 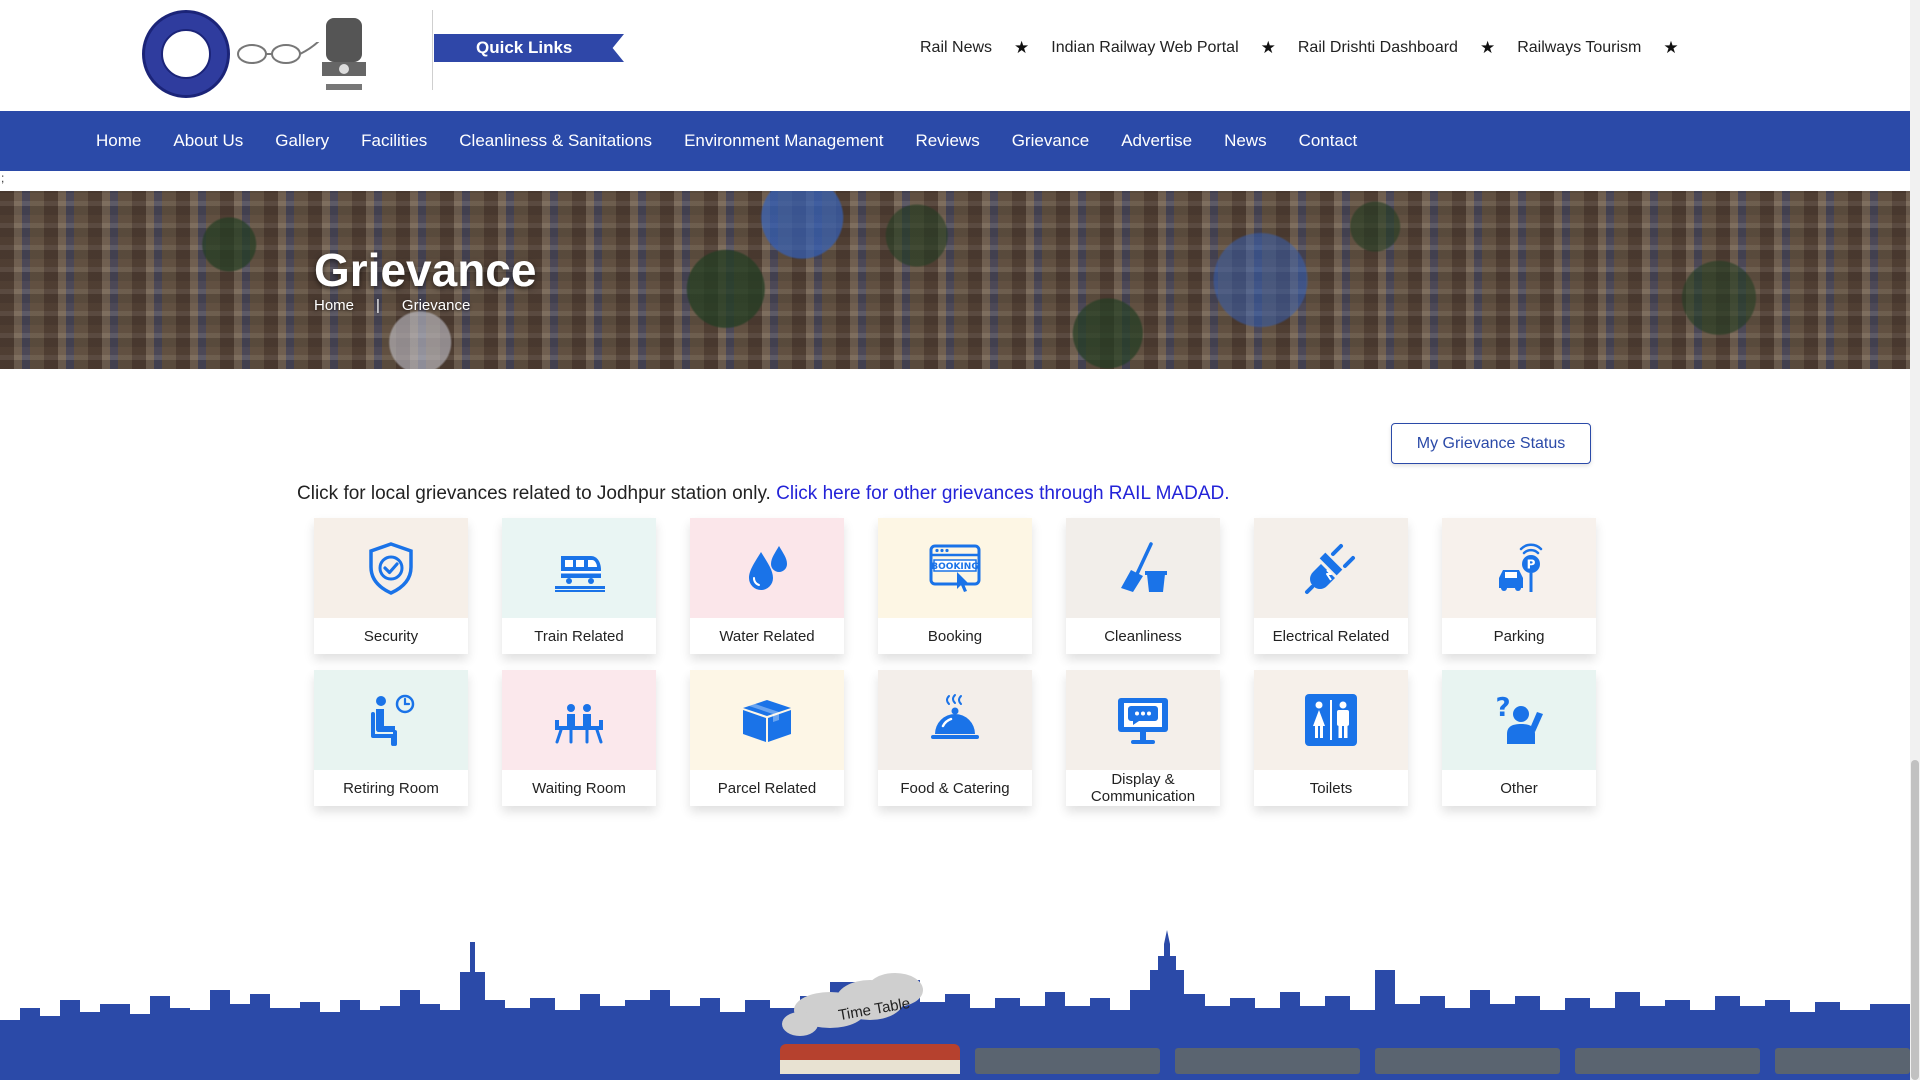 What do you see at coordinates (767, 788) in the screenshot?
I see `category-label: Parcel Related` at bounding box center [767, 788].